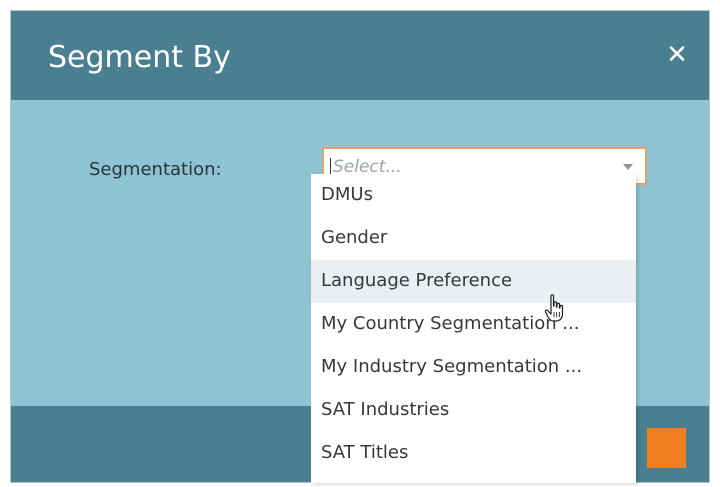 Image resolution: width=720 pixels, height=487 pixels. What do you see at coordinates (473, 453) in the screenshot?
I see `option-sat-titles: SAT Titles` at bounding box center [473, 453].